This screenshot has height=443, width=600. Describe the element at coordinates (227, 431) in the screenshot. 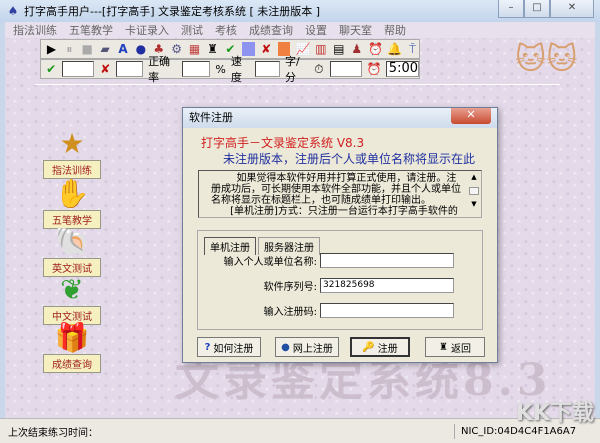

I see `last-practice-time: 上次结束练习时间：` at that location.